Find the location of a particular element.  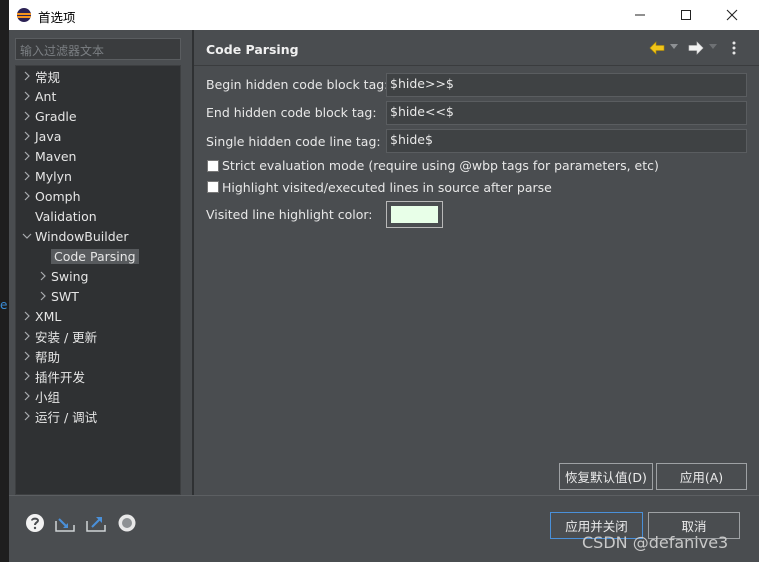

tree-item-label: Code Parsing is located at coordinates (95, 256).